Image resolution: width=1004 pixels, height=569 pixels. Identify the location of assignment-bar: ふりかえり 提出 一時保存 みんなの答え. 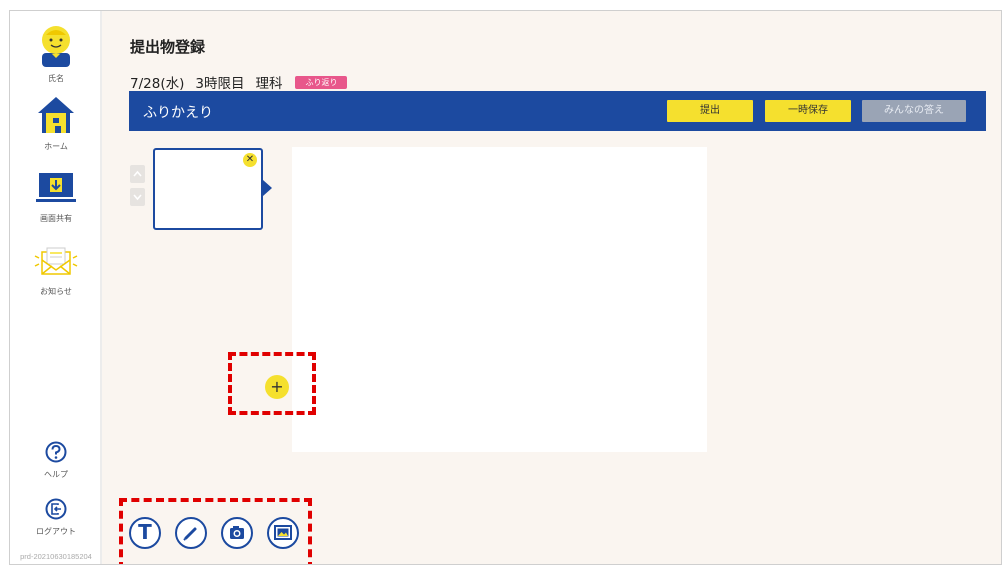
(557, 111).